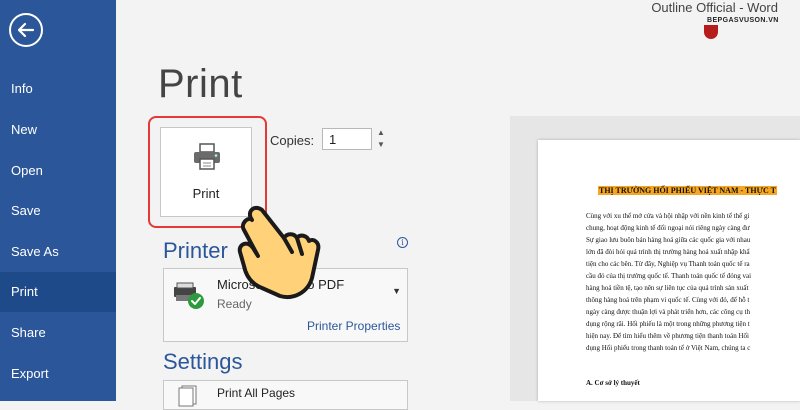  What do you see at coordinates (687, 190) in the screenshot?
I see `preview-document-title: THỊ TRƯỜNG HỐI PHIẾU VIỆT NAM - THỰC T` at bounding box center [687, 190].